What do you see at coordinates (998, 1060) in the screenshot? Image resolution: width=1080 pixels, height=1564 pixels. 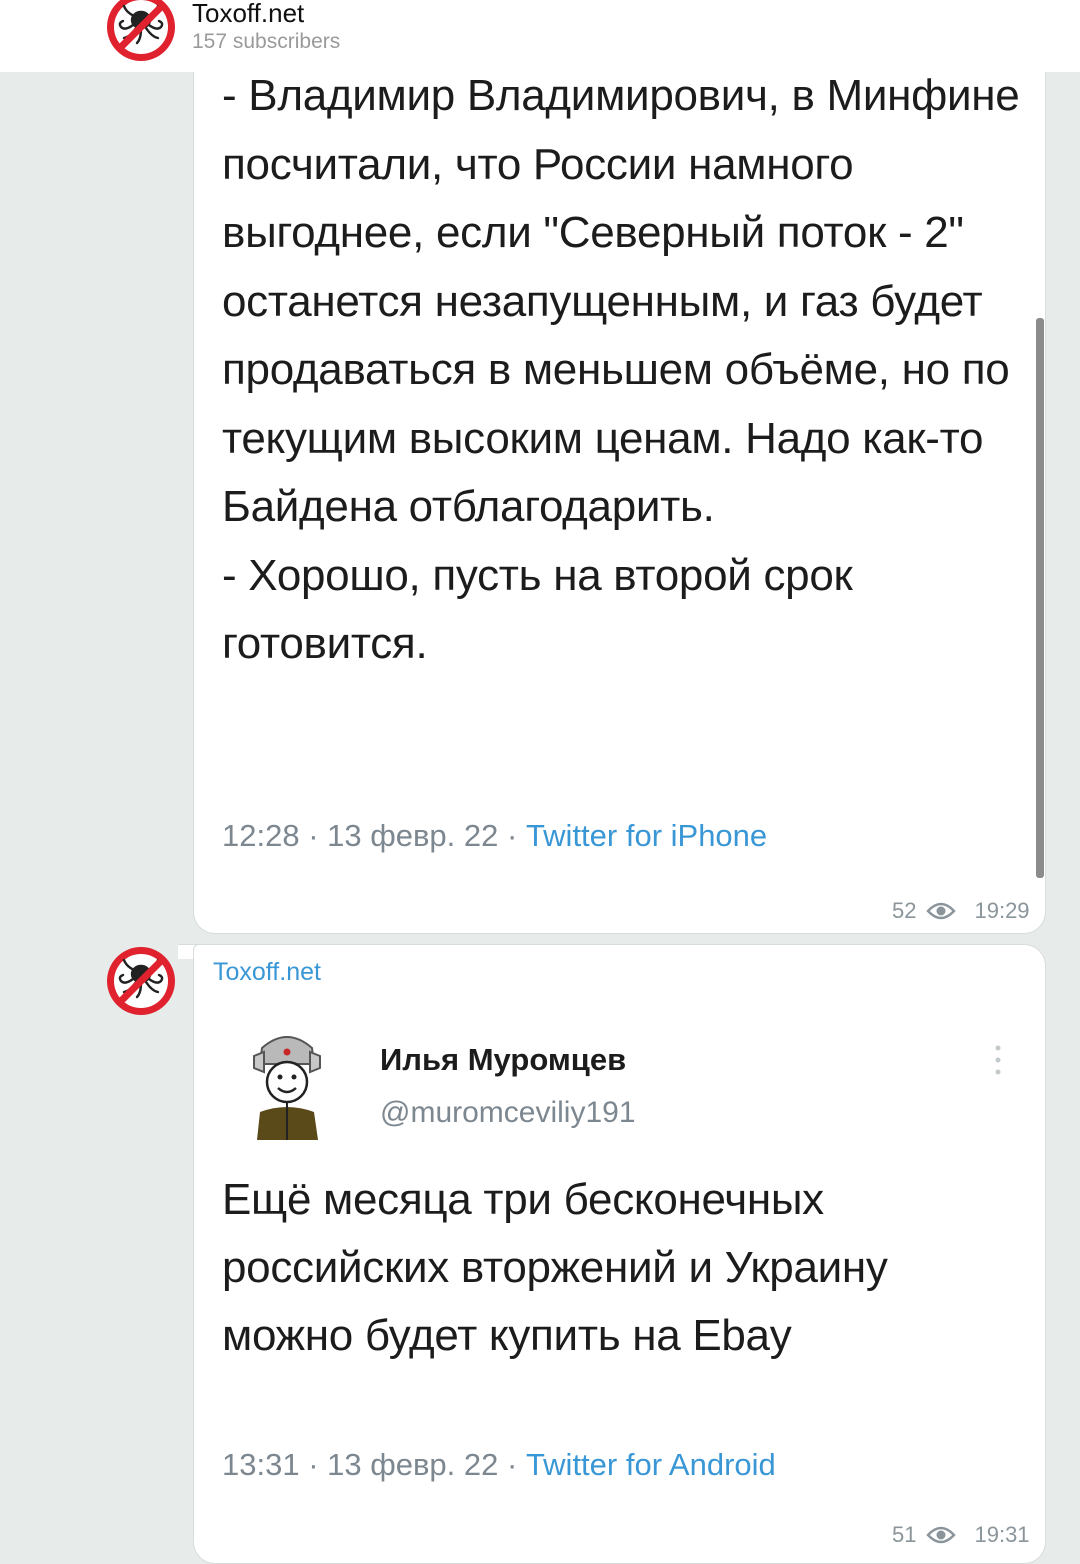 I see `more-vertical-icon` at bounding box center [998, 1060].